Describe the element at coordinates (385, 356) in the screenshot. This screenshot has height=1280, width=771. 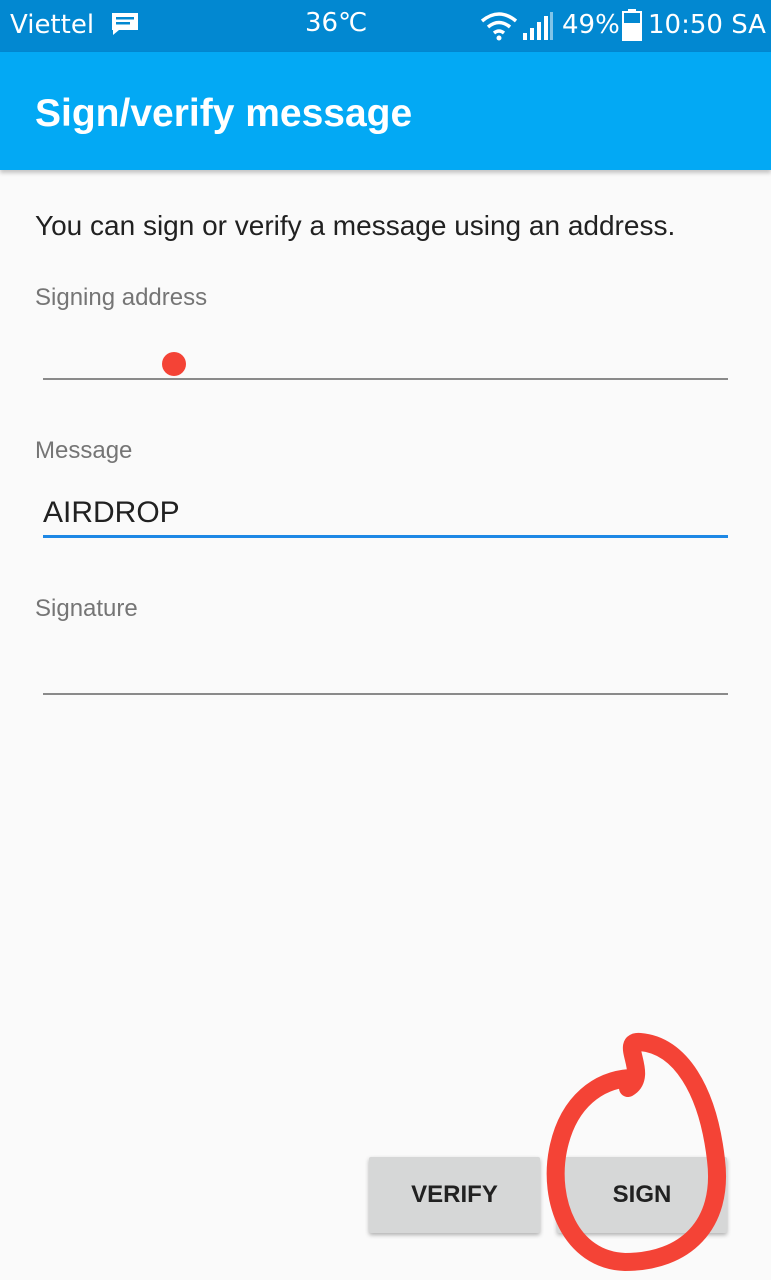
I see `signing-address-input` at that location.